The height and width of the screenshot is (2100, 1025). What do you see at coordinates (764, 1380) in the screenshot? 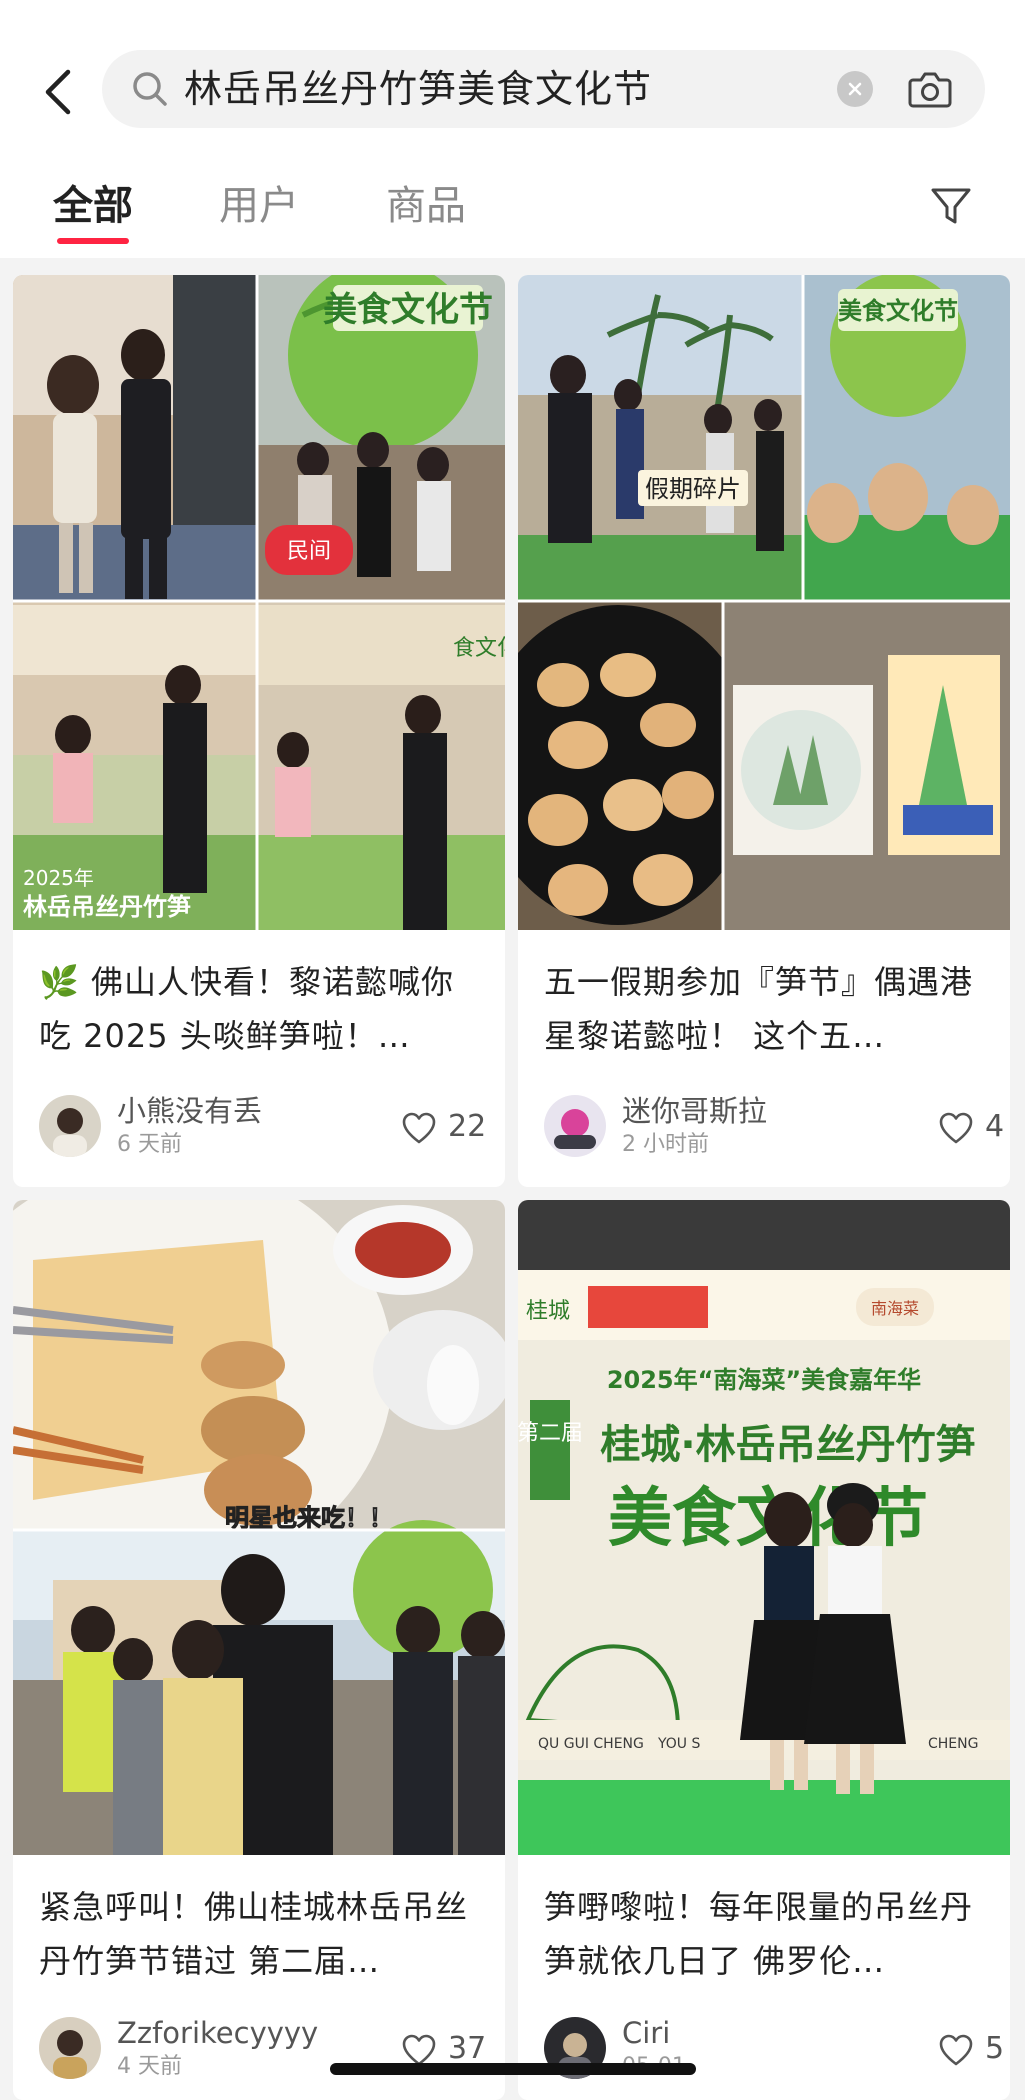
I see `cover-text: 2025年“南海菜”美食嘉年华` at bounding box center [764, 1380].